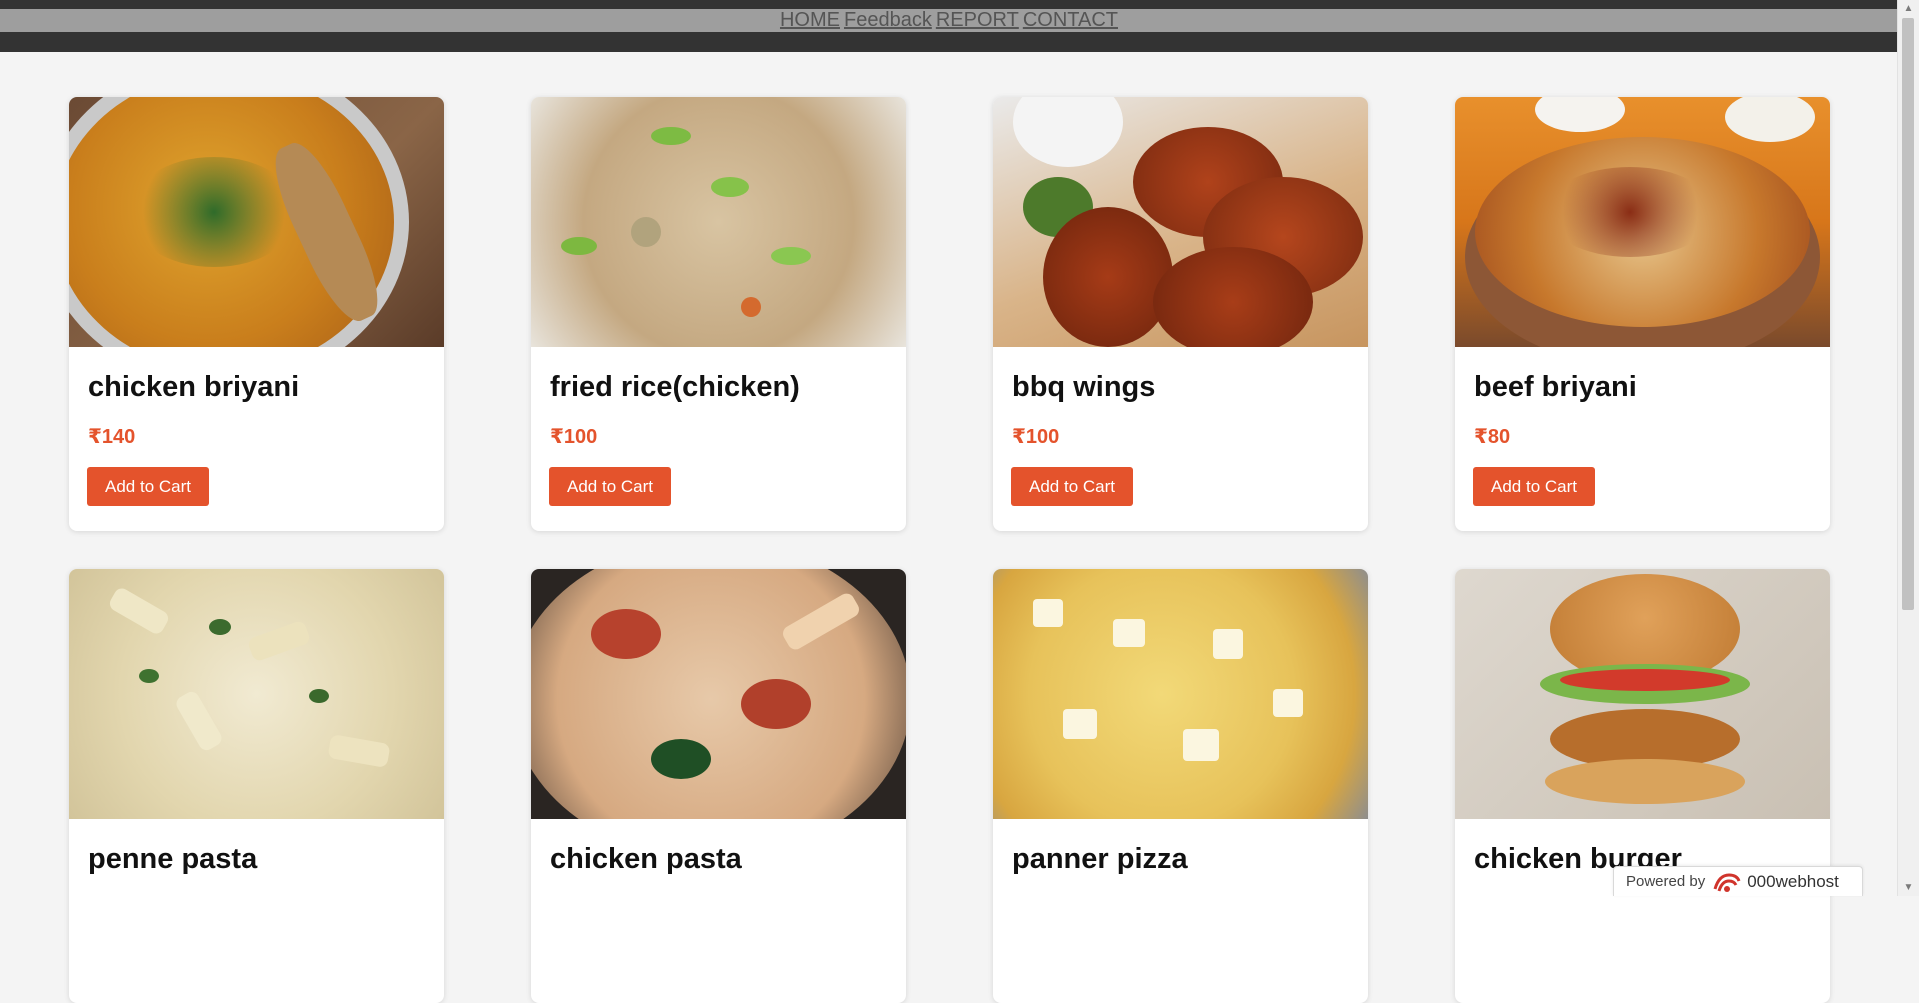 The height and width of the screenshot is (1003, 1919). Describe the element at coordinates (1555, 387) in the screenshot. I see `item-name: beef briyani` at that location.